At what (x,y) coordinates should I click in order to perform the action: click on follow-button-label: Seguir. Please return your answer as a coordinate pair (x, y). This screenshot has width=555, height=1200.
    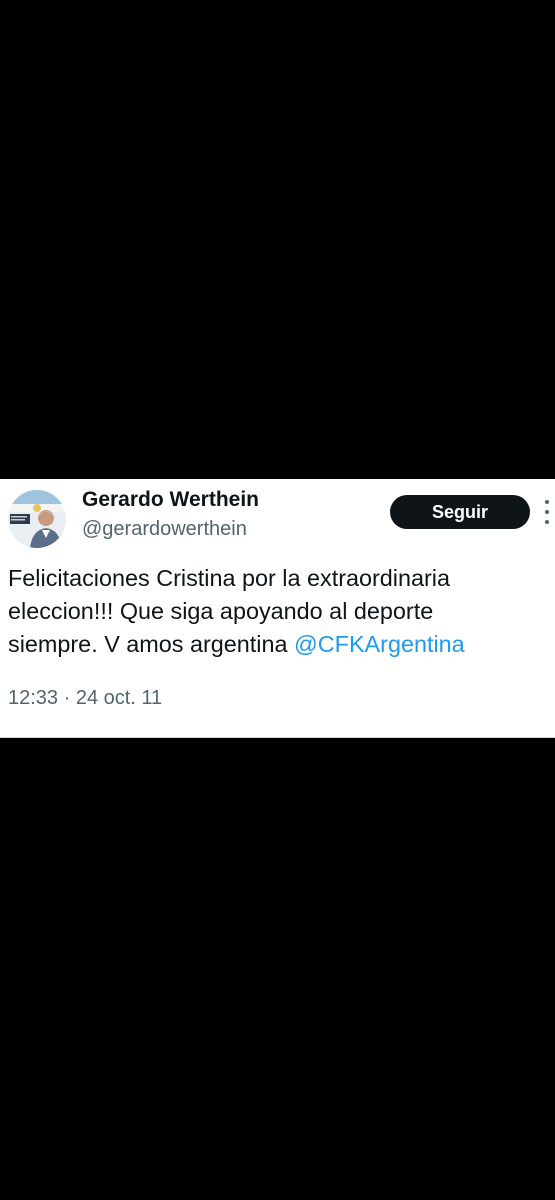
    Looking at the image, I should click on (459, 511).